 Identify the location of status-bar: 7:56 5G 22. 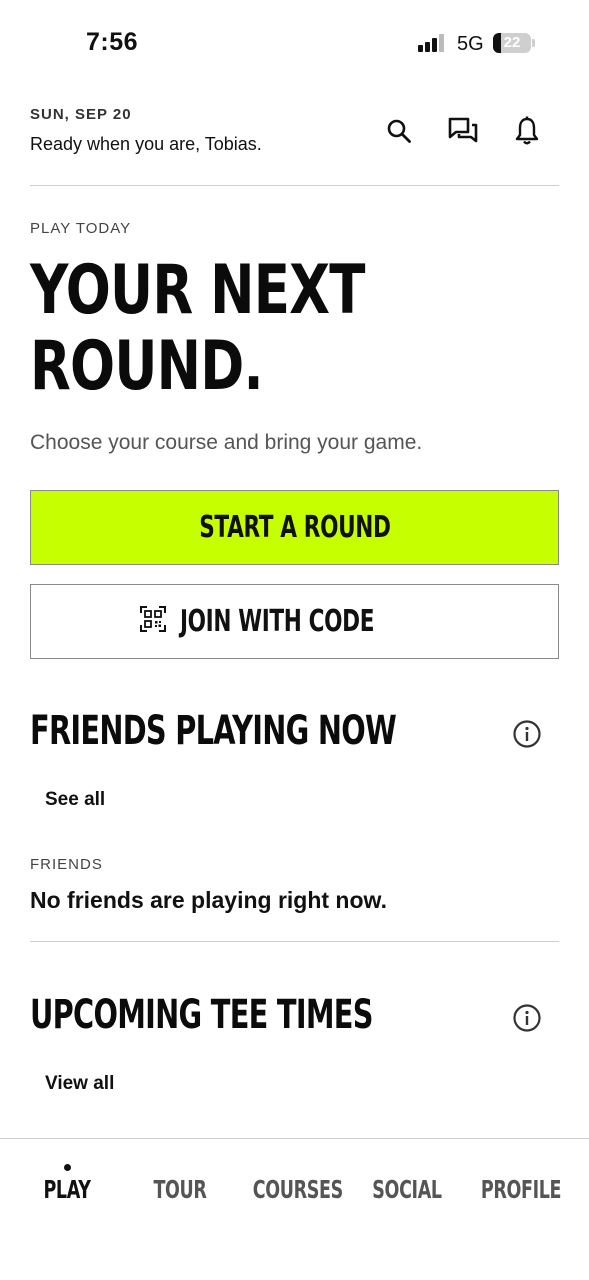
(294, 44).